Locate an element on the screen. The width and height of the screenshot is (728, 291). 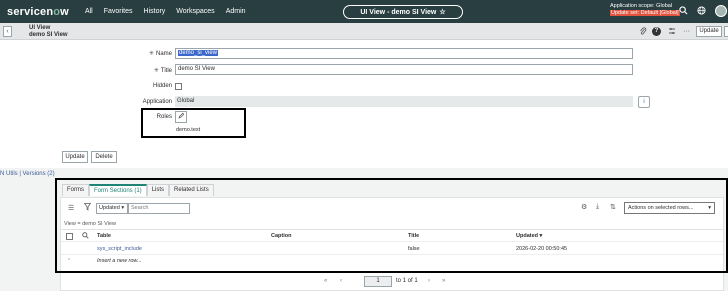
star-outline-icon: ☆ is located at coordinates (442, 12).